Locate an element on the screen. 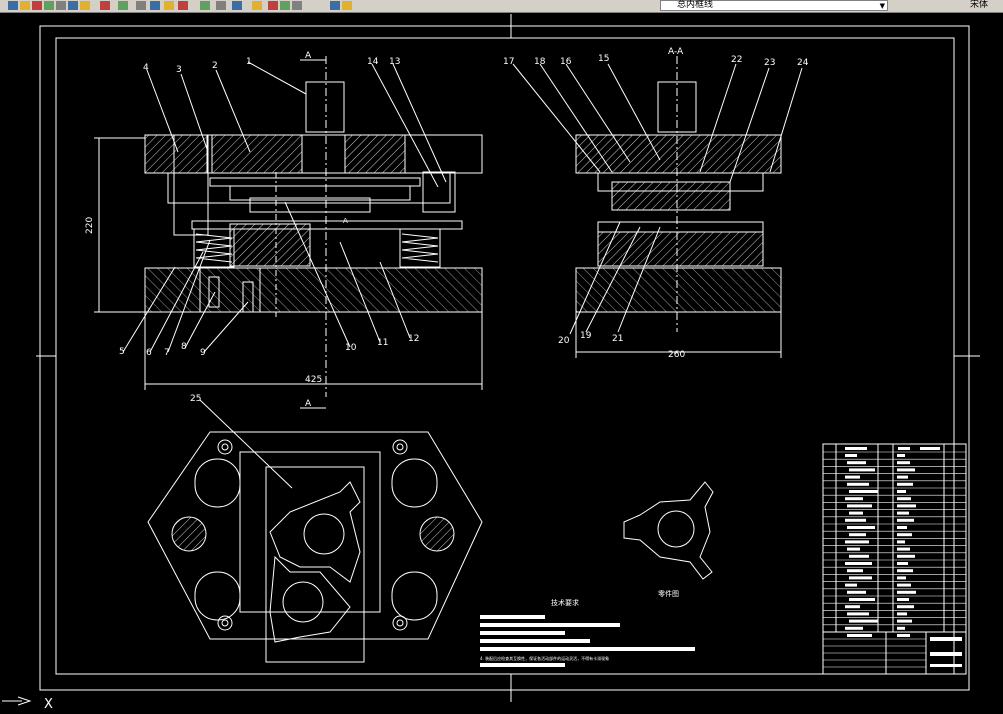 The height and width of the screenshot is (714, 1003). part-number-9: 9 is located at coordinates (203, 353).